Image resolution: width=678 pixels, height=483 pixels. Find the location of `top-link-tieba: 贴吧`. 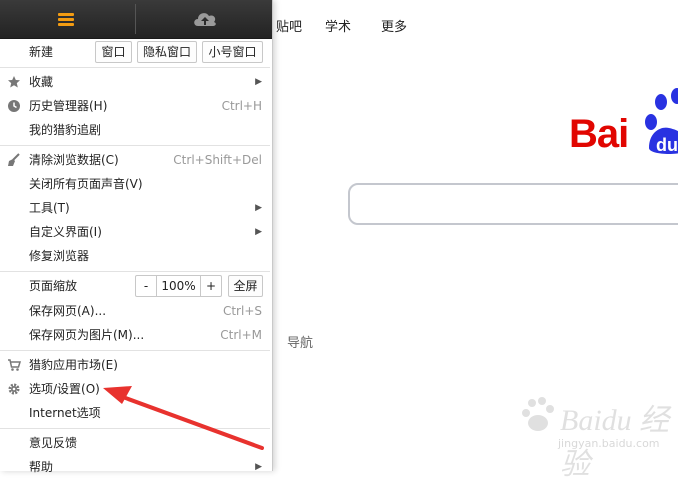

top-link-tieba: 贴吧 is located at coordinates (289, 25).